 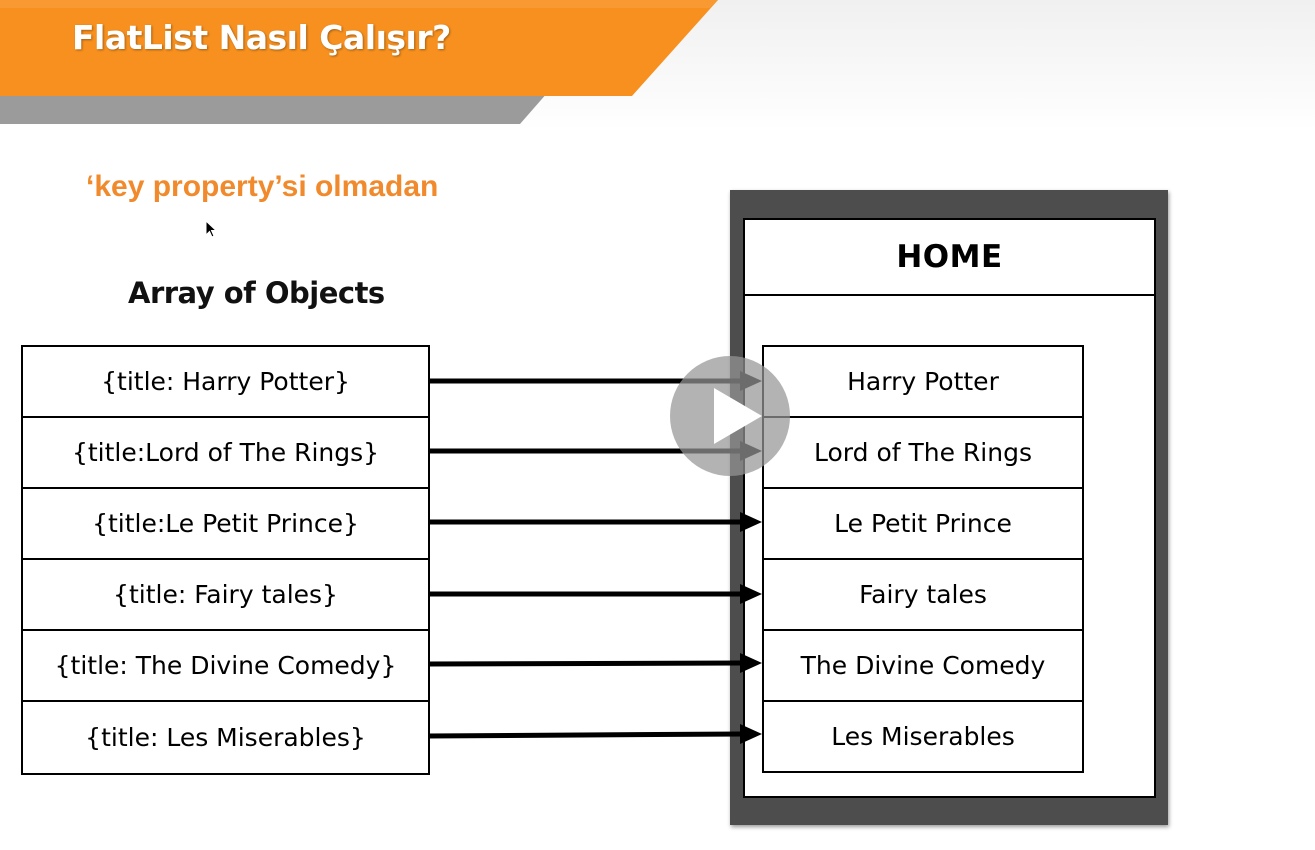 What do you see at coordinates (256, 293) in the screenshot?
I see `array-of-objects-heading: Array of Objects` at bounding box center [256, 293].